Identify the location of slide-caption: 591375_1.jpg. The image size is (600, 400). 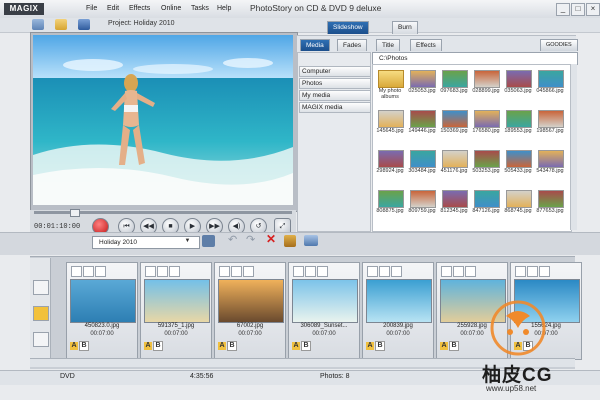
(176, 326).